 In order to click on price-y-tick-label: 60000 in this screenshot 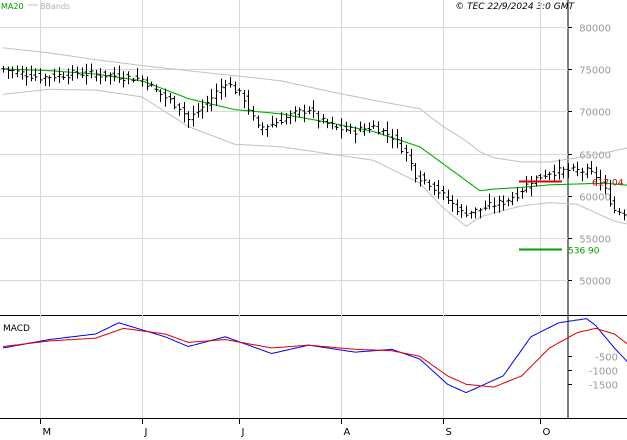, I will do `click(595, 198)`.